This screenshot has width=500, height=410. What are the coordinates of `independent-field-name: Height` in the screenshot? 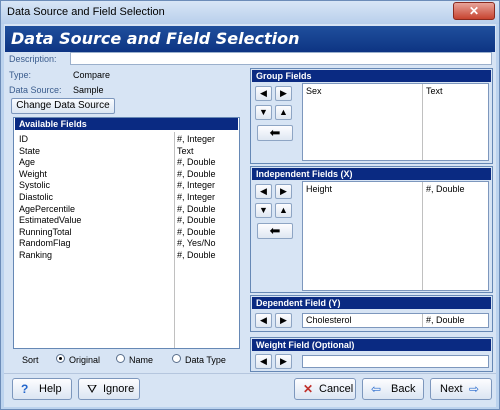 It's located at (319, 189).